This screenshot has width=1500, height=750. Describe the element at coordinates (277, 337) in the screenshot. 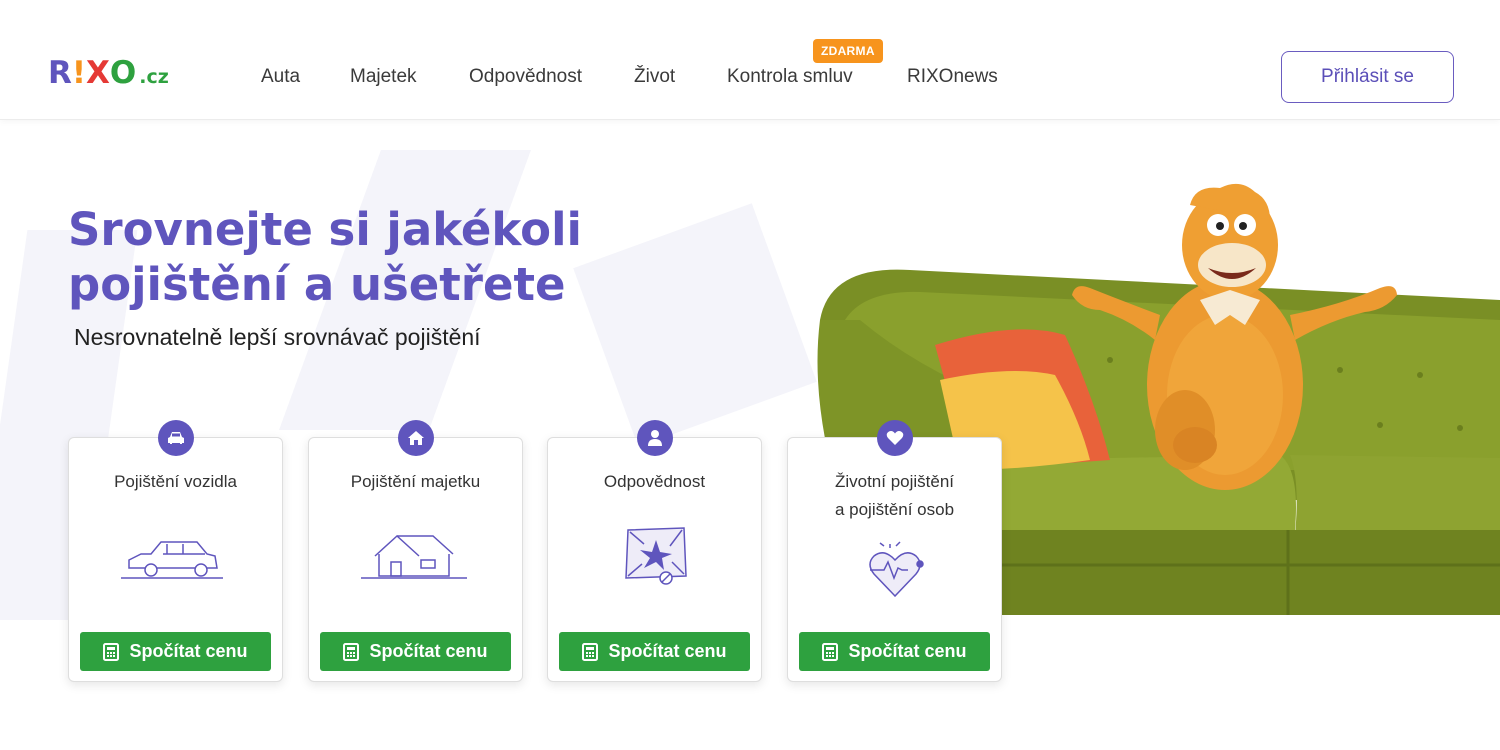

I see `hero-subtitle: Nesrovnatelně lepší srovnávač pojištění` at that location.